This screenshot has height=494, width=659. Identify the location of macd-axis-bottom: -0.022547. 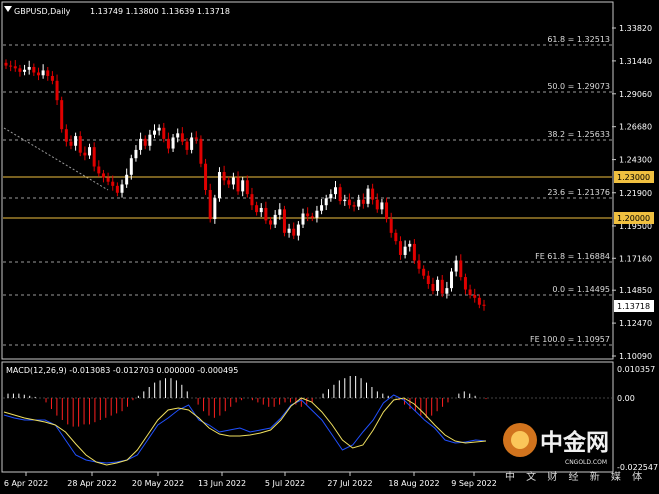
(637, 467).